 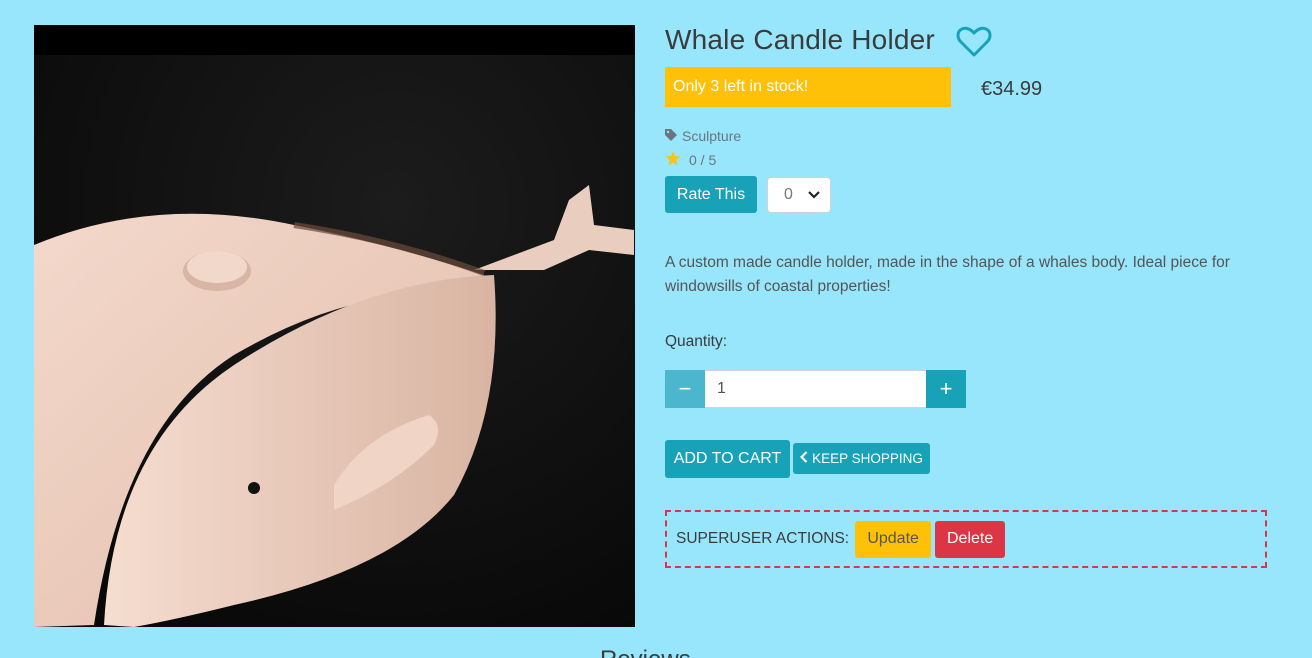 I want to click on rate-this-button: Rate This, so click(x=711, y=194).